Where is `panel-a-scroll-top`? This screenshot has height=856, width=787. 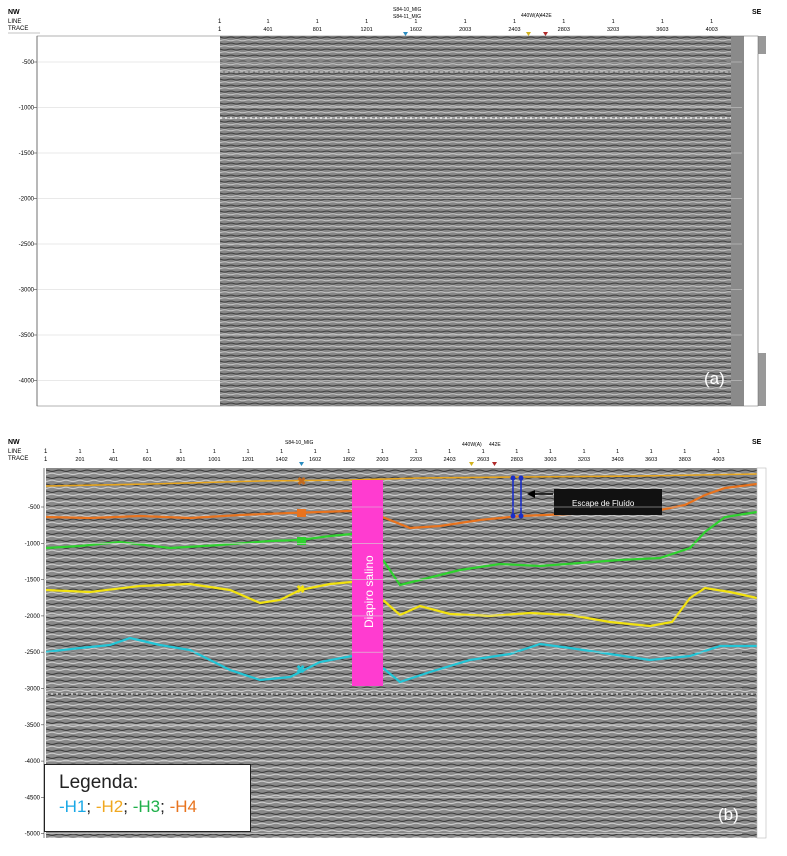
panel-a-scroll-top is located at coordinates (762, 45).